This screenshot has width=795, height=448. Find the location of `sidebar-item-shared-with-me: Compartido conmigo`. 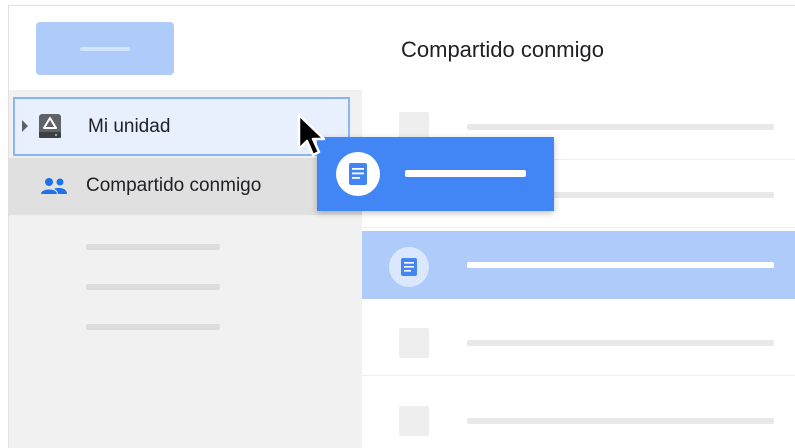

sidebar-item-shared-with-me: Compartido conmigo is located at coordinates (185, 186).